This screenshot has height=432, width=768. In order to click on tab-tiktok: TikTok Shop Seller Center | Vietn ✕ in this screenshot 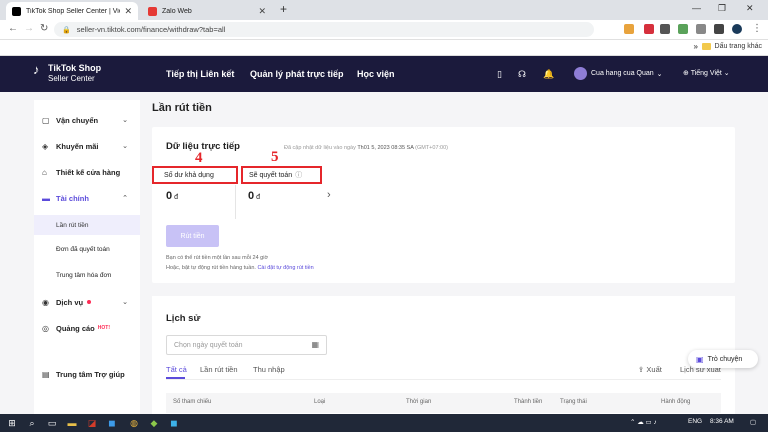, I will do `click(72, 11)`.